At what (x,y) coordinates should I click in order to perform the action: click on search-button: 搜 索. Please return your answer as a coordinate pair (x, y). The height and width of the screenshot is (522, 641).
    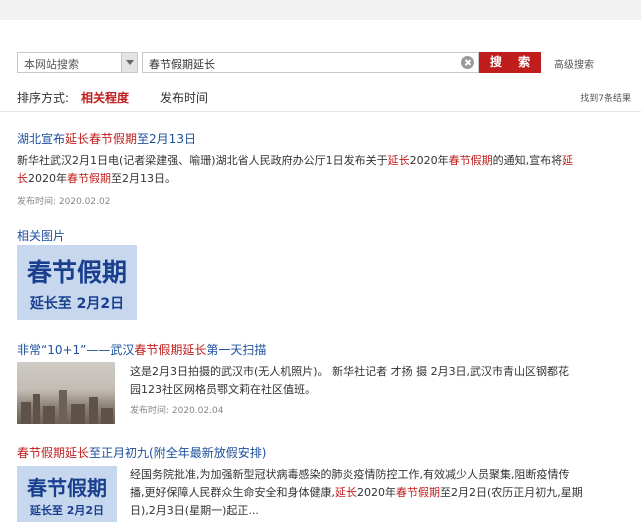
    Looking at the image, I should click on (510, 62).